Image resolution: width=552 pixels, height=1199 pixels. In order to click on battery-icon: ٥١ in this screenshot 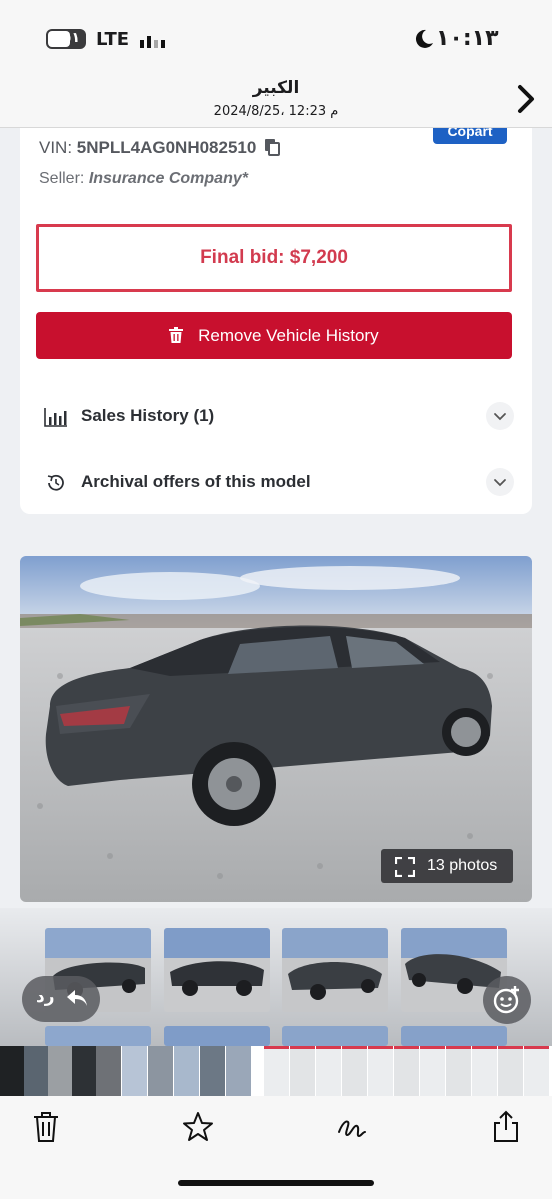, I will do `click(66, 39)`.